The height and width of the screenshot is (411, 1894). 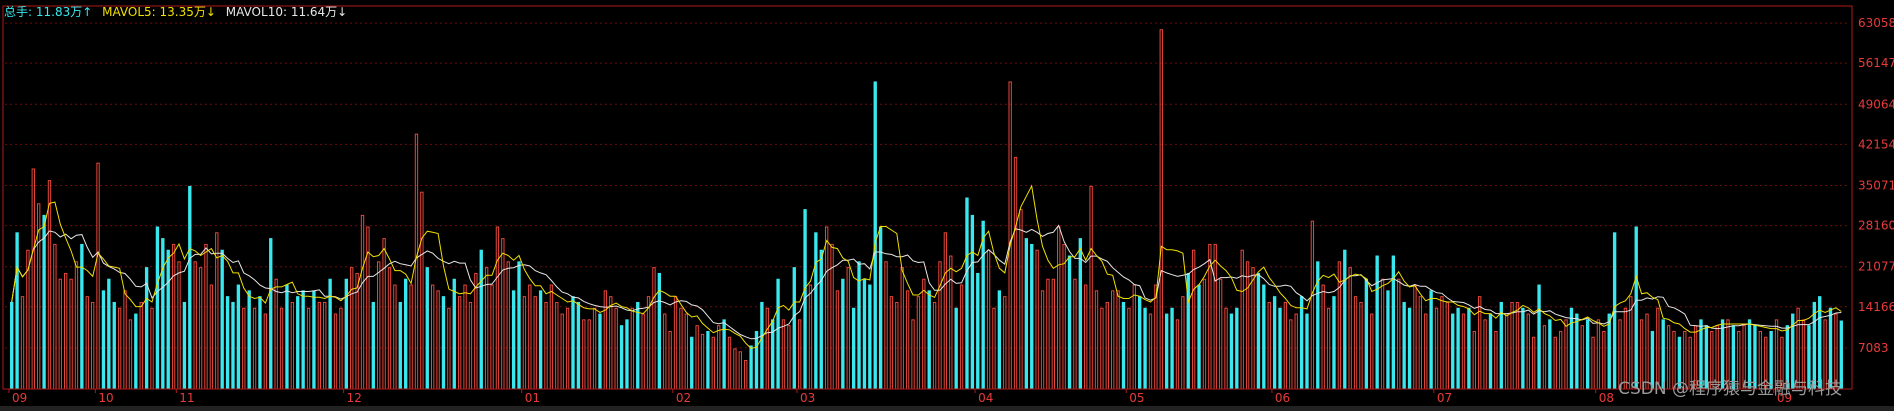 I want to click on y-tick-label: 14166, so click(x=1876, y=307).